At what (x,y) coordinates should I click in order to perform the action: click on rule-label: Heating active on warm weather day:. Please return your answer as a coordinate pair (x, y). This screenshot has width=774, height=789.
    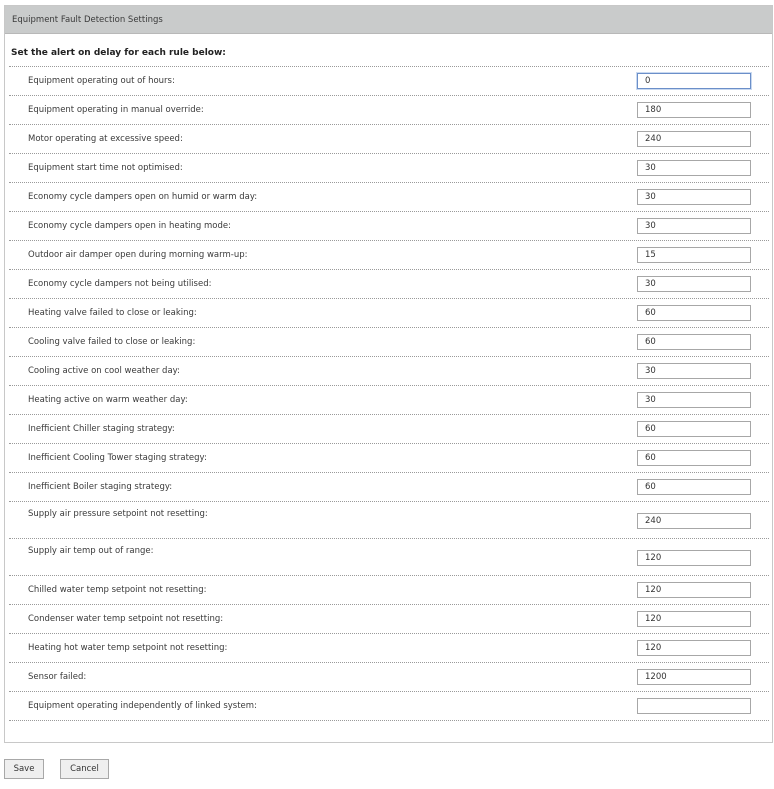
    Looking at the image, I should click on (108, 400).